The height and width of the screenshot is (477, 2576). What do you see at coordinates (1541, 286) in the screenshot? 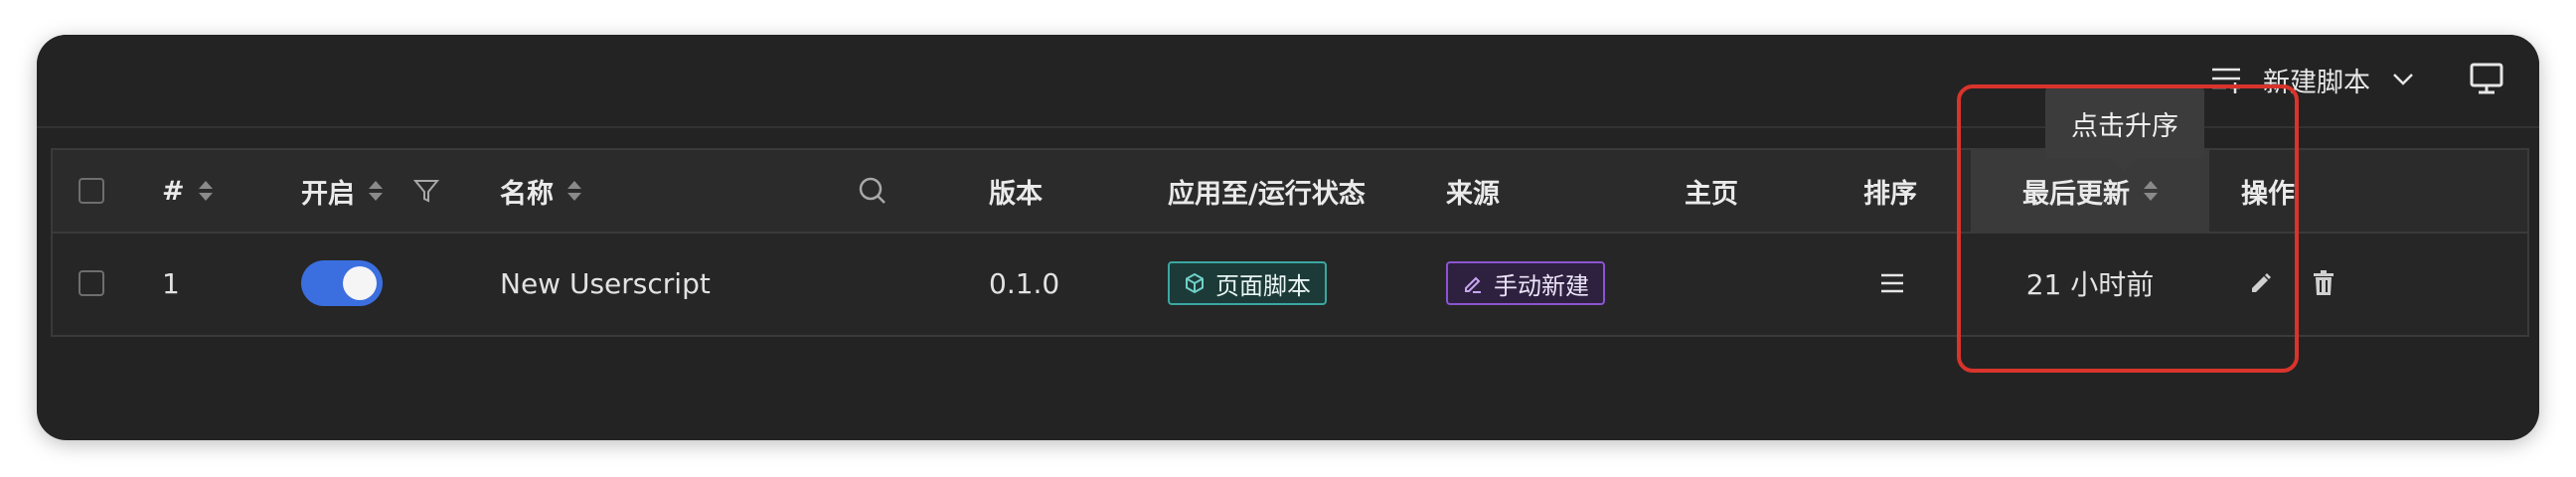
I see `manual-create-tag-label: 手动新建` at bounding box center [1541, 286].